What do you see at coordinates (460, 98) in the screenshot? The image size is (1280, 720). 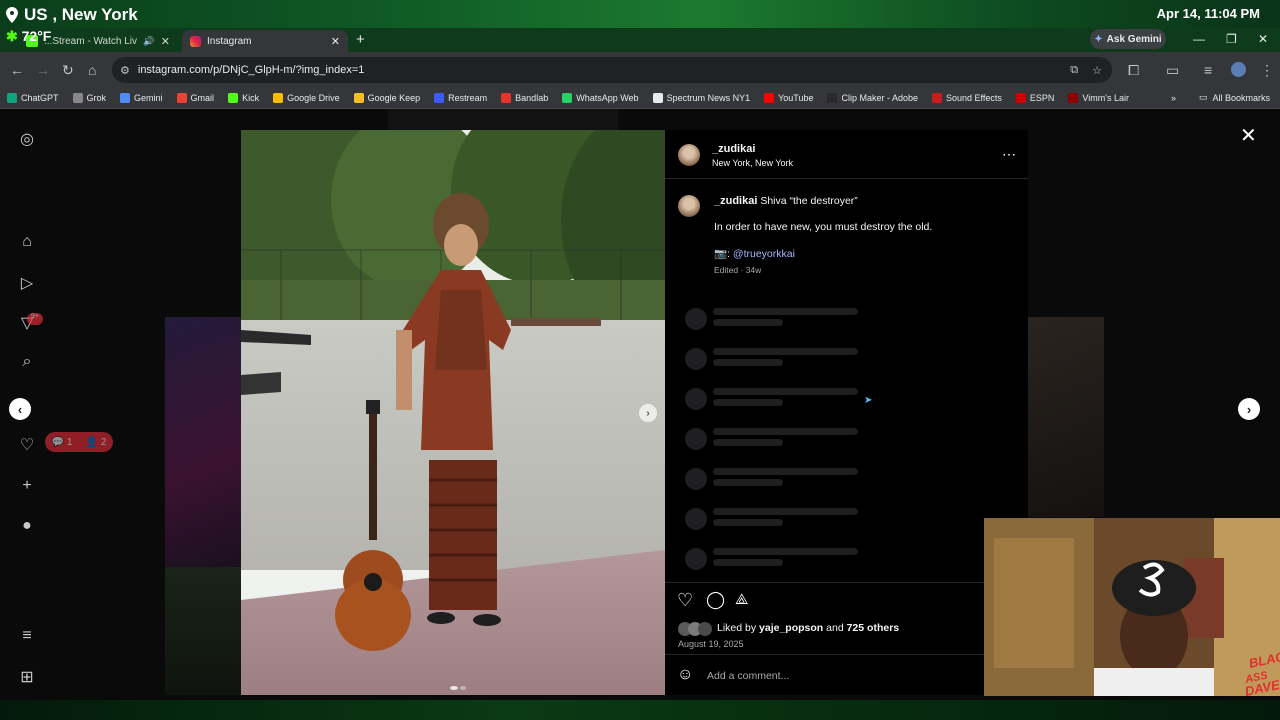 I see `bookmark-restream: Restream` at bounding box center [460, 98].